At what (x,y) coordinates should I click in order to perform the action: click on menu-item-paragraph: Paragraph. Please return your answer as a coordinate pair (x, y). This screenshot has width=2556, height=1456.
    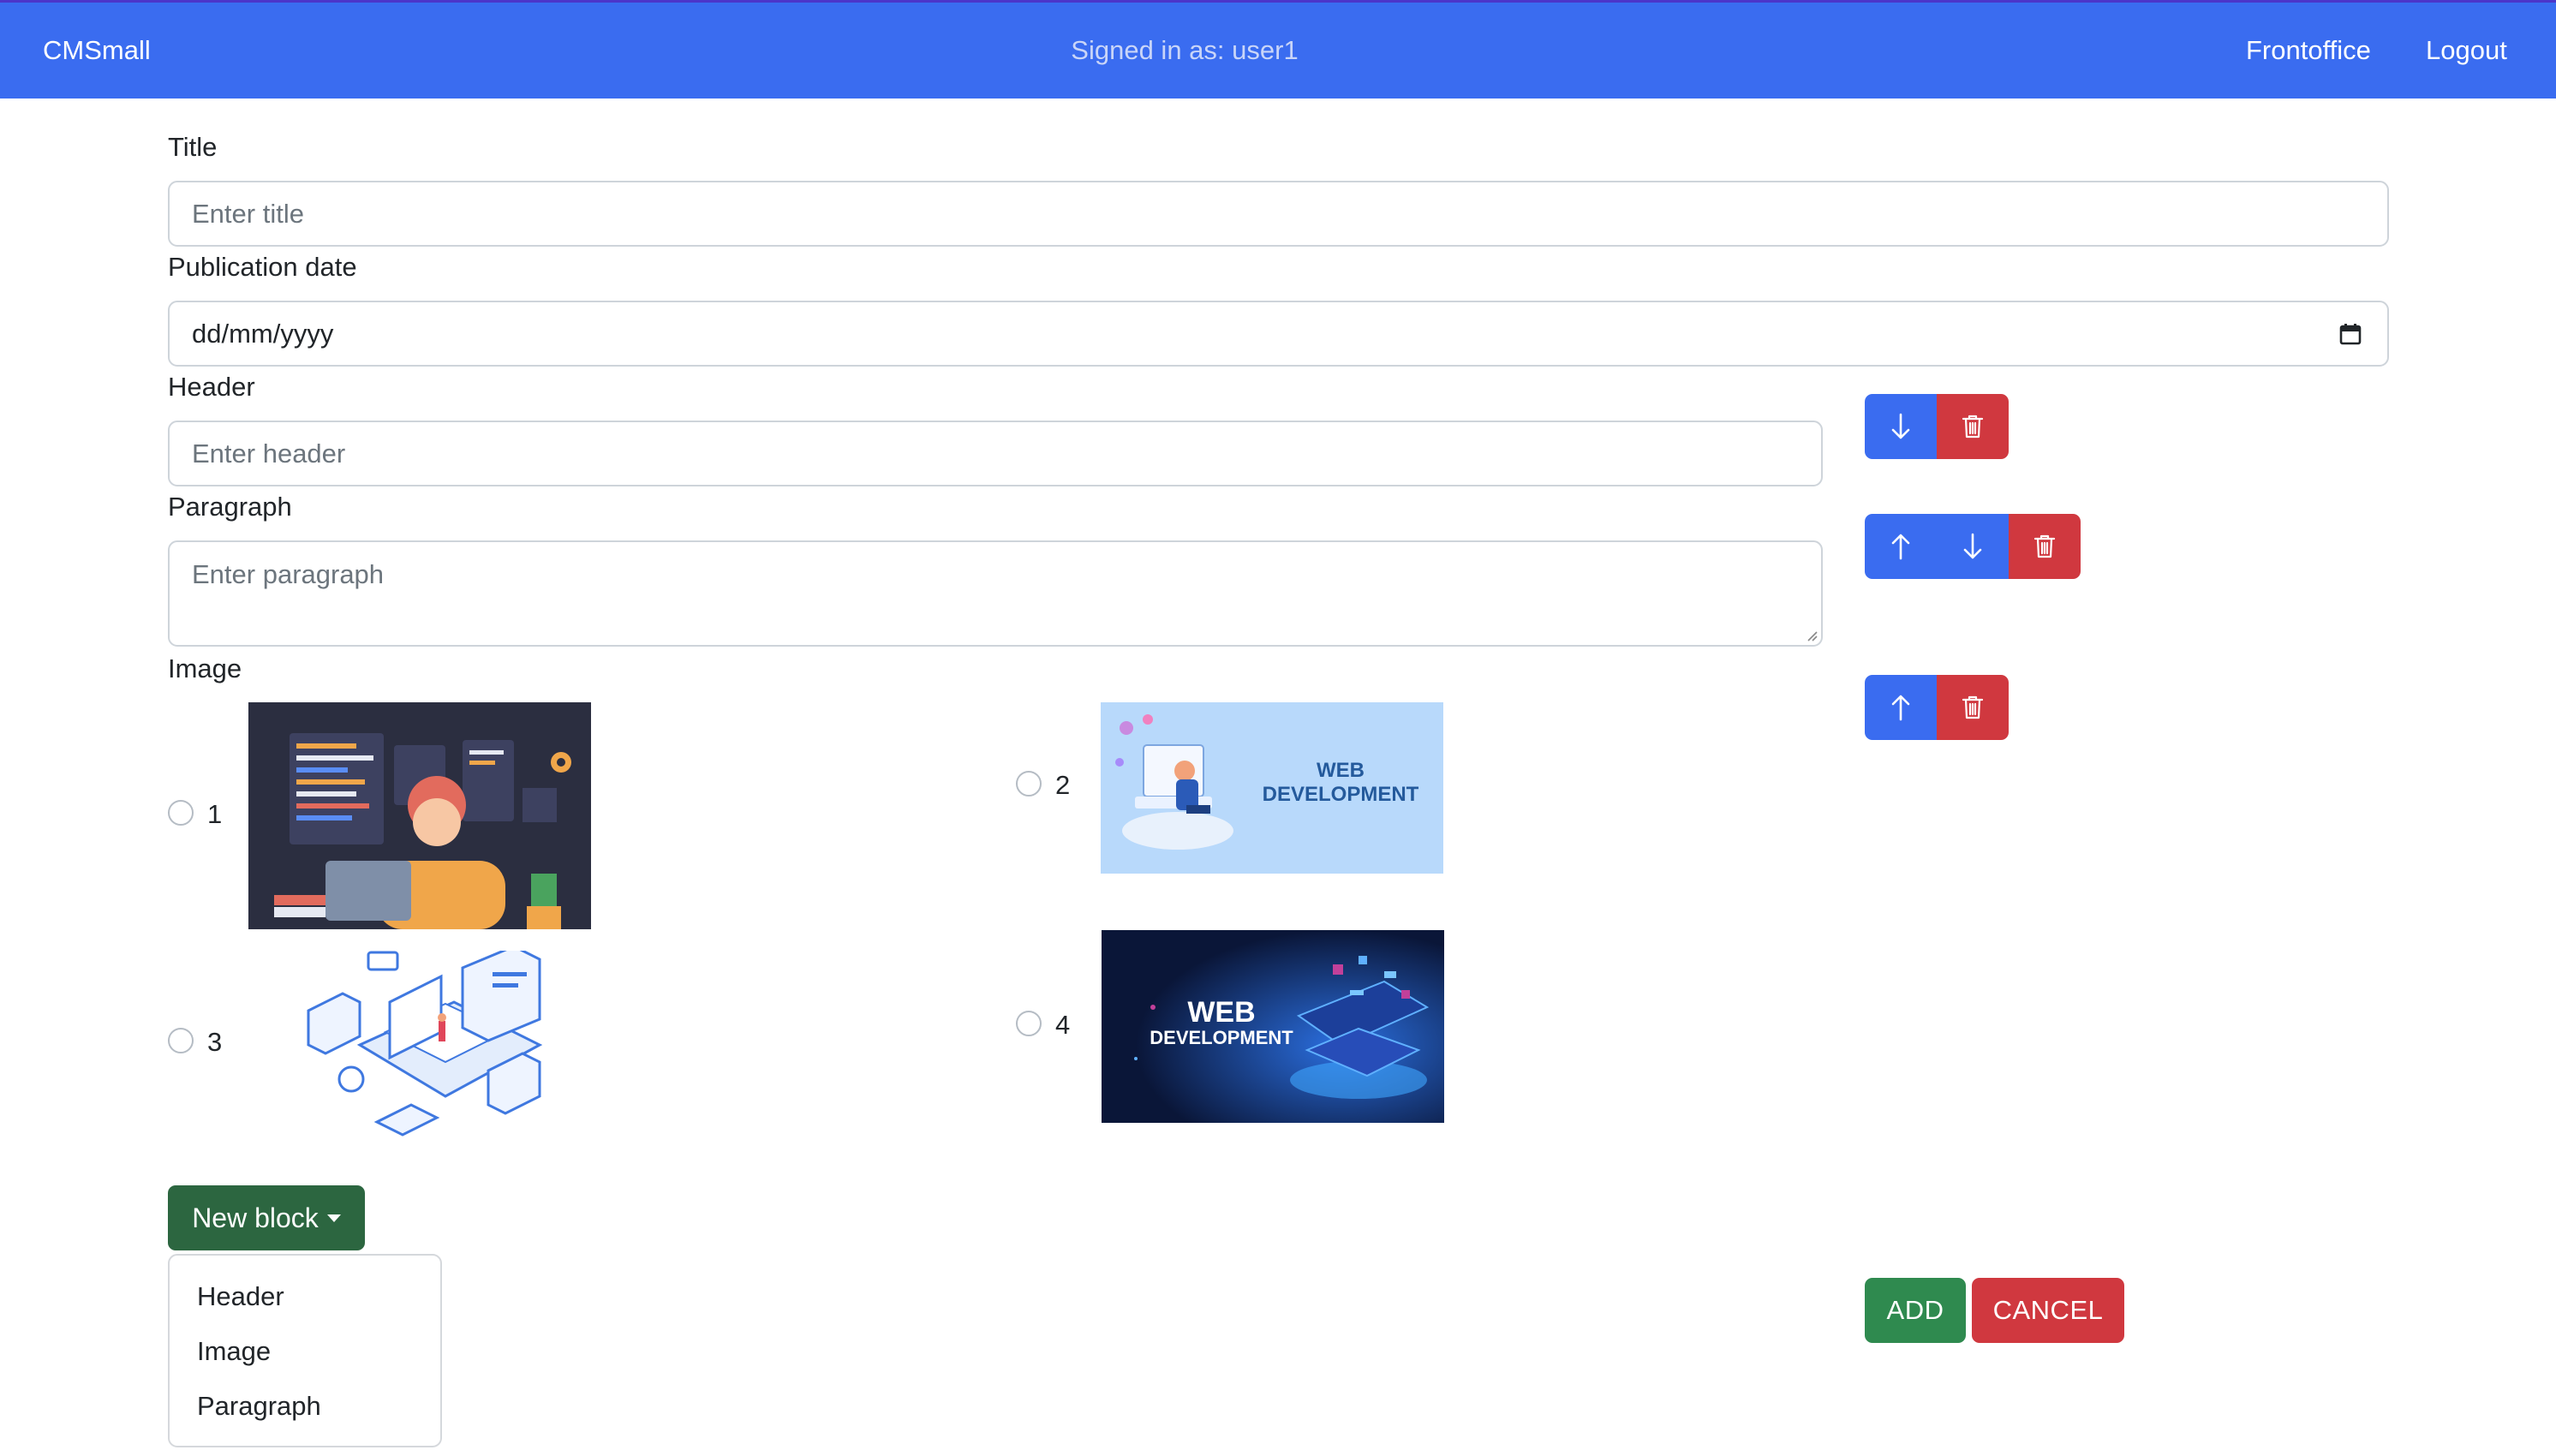
    Looking at the image, I should click on (259, 1407).